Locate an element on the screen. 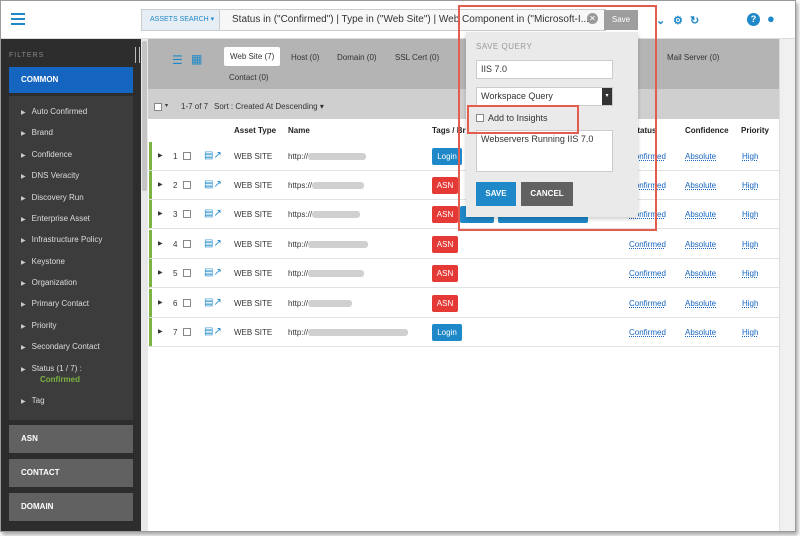 Image resolution: width=800 pixels, height=536 pixels. grid-view-icon: ▦ is located at coordinates (196, 59).